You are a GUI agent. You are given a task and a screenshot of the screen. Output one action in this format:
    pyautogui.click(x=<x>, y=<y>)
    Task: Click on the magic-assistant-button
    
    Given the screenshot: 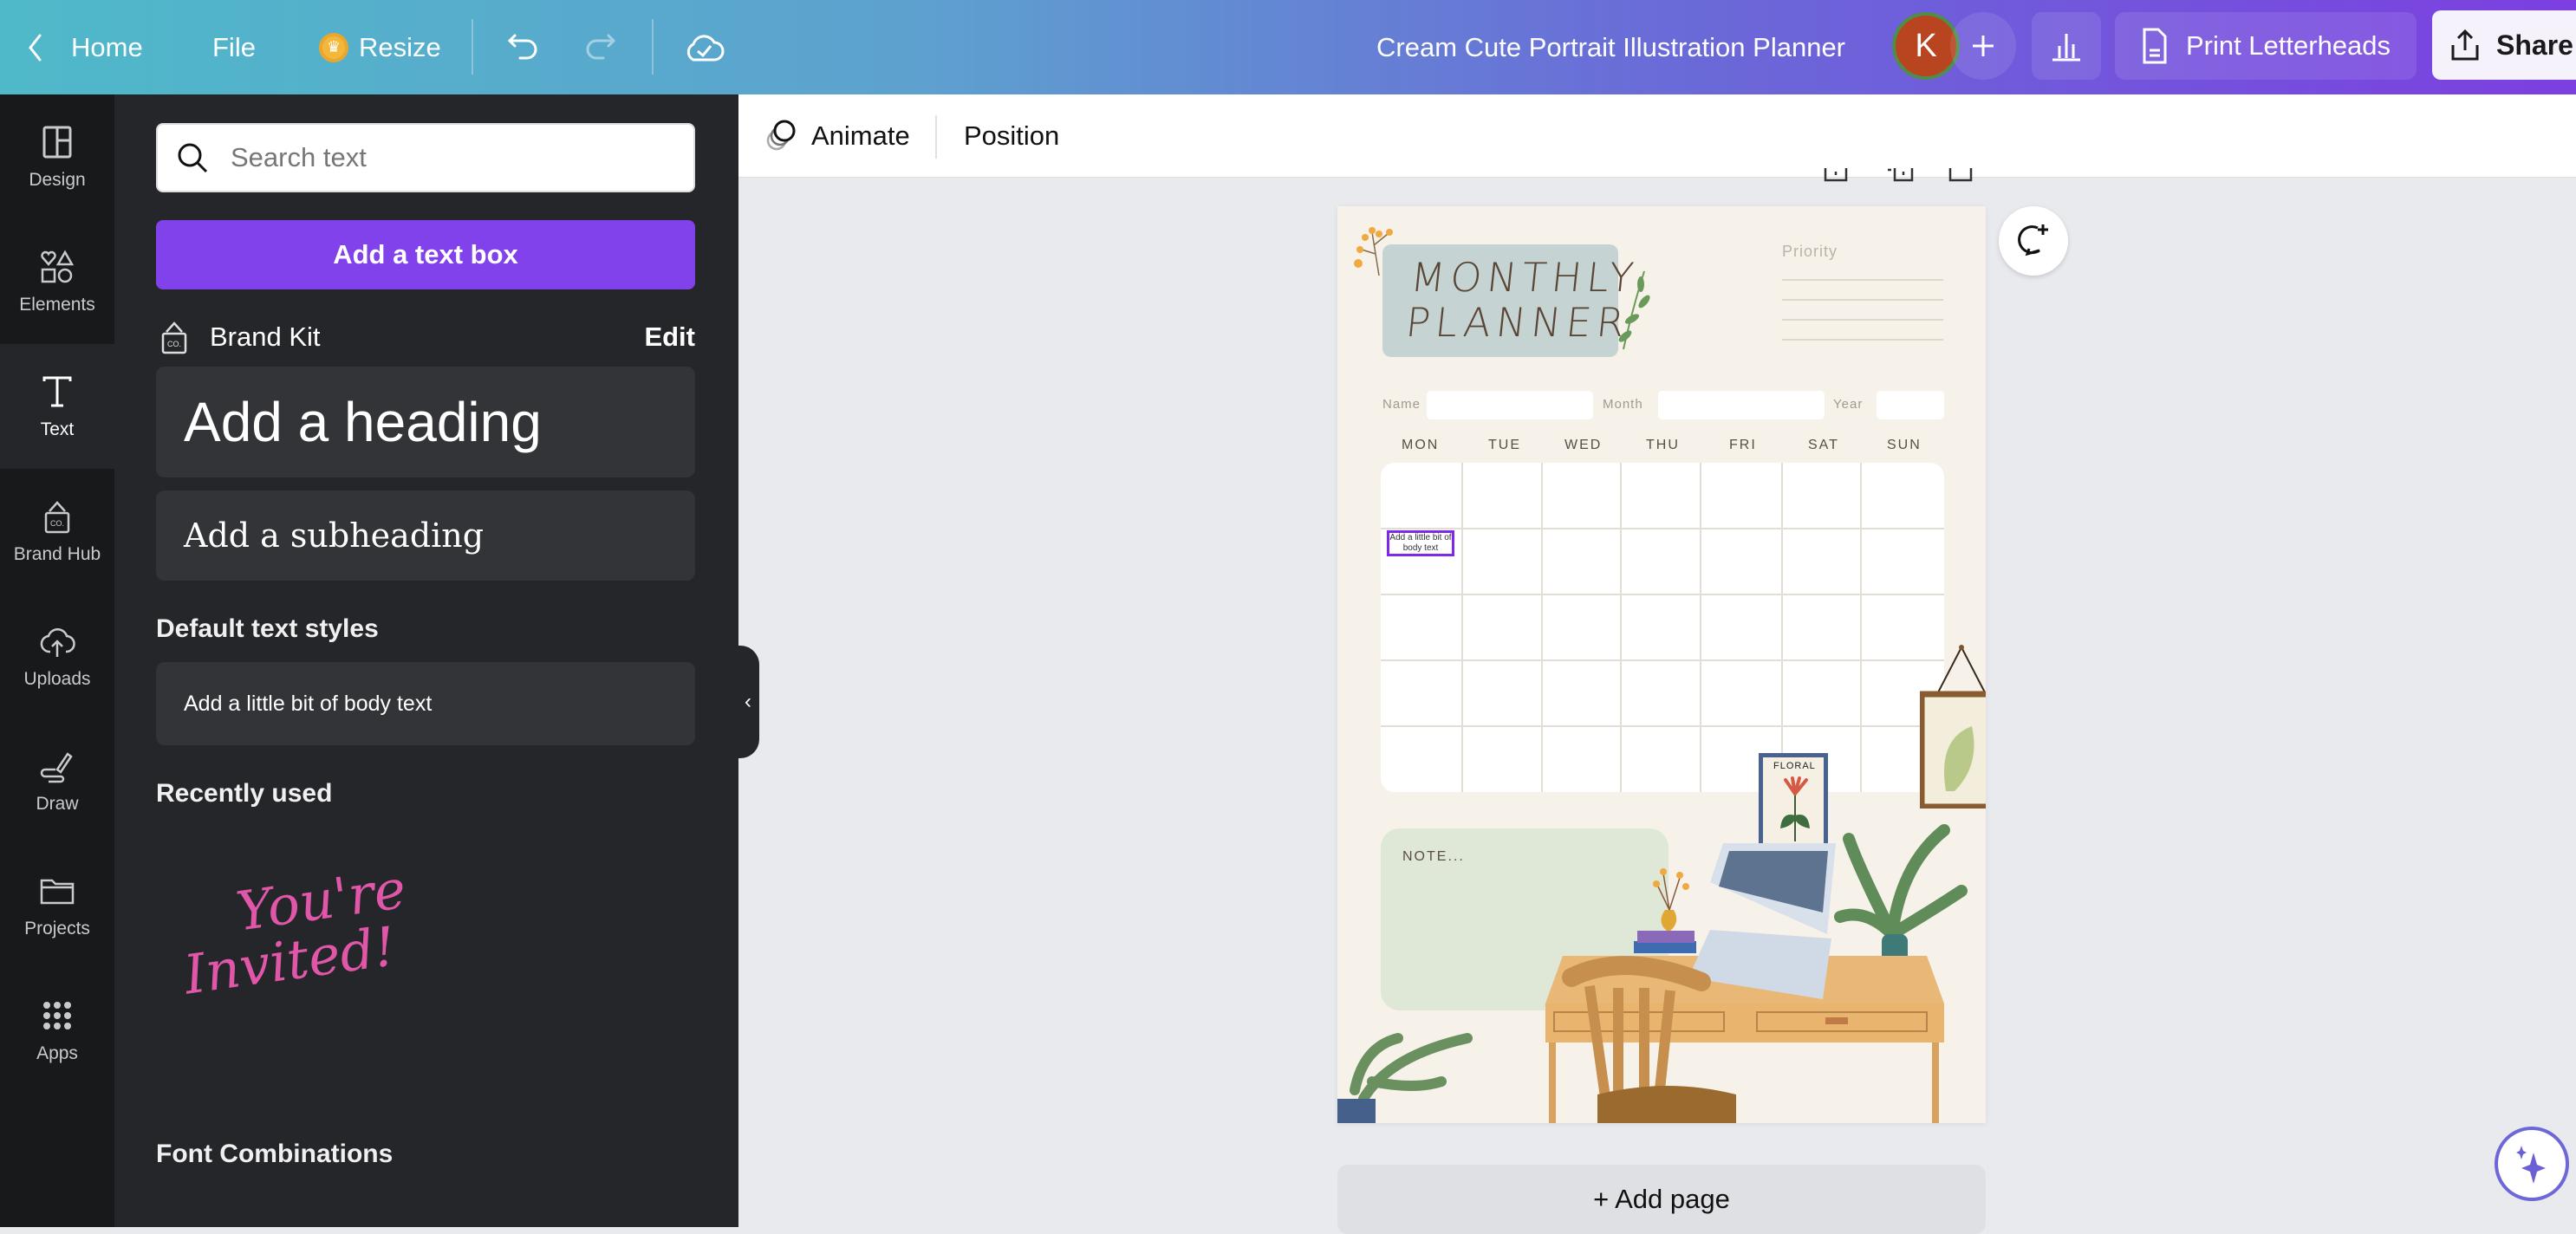 What is the action you would take?
    pyautogui.click(x=2532, y=1164)
    